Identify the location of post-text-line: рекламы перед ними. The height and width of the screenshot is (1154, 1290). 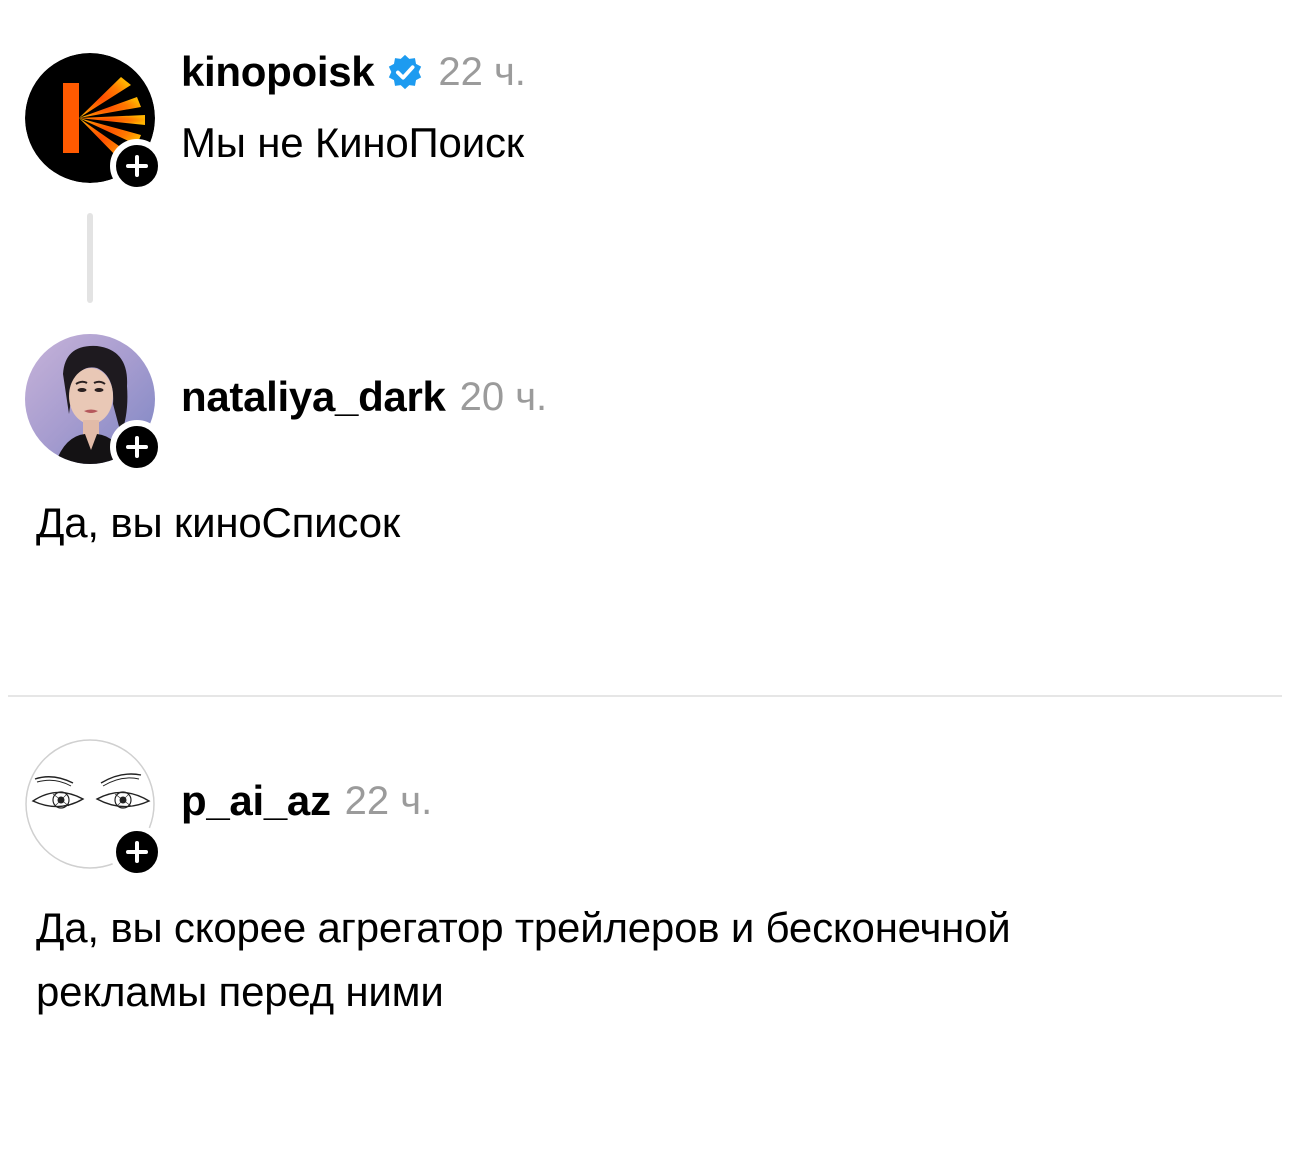
(240, 991).